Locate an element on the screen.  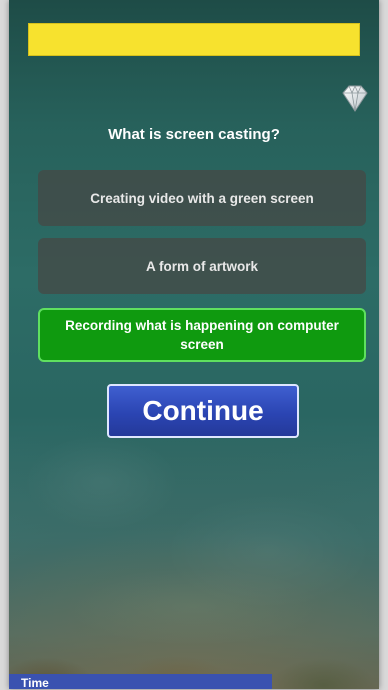
answer-option-2: A form of artwork is located at coordinates (202, 266).